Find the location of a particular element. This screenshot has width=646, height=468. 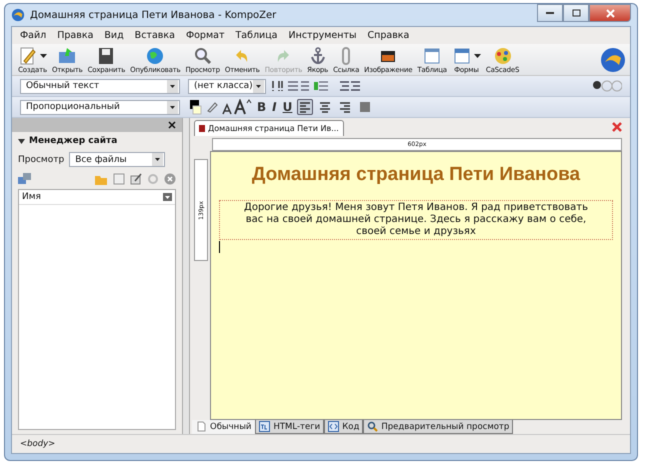

form-icon is located at coordinates (462, 56).